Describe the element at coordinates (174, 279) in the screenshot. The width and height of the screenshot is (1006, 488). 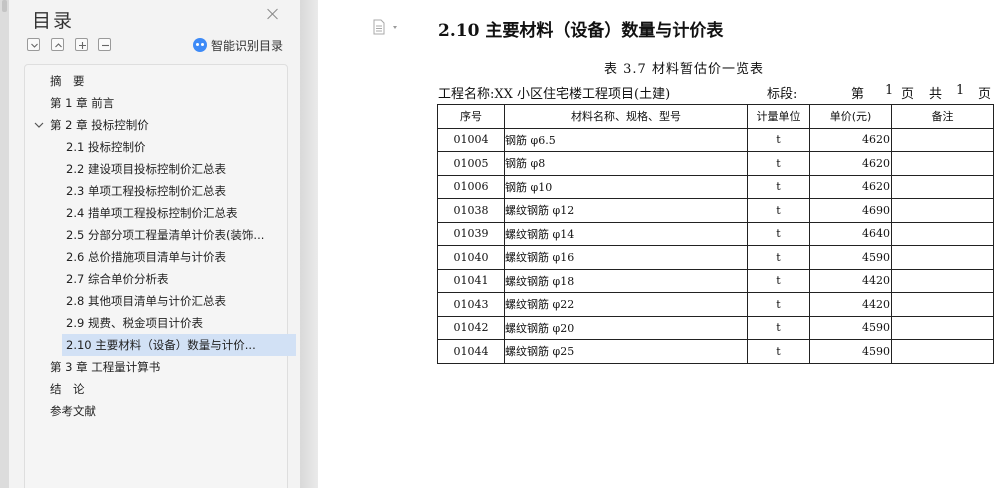
I see `toc-item-2-7: 2.7 综合单价分析表` at that location.